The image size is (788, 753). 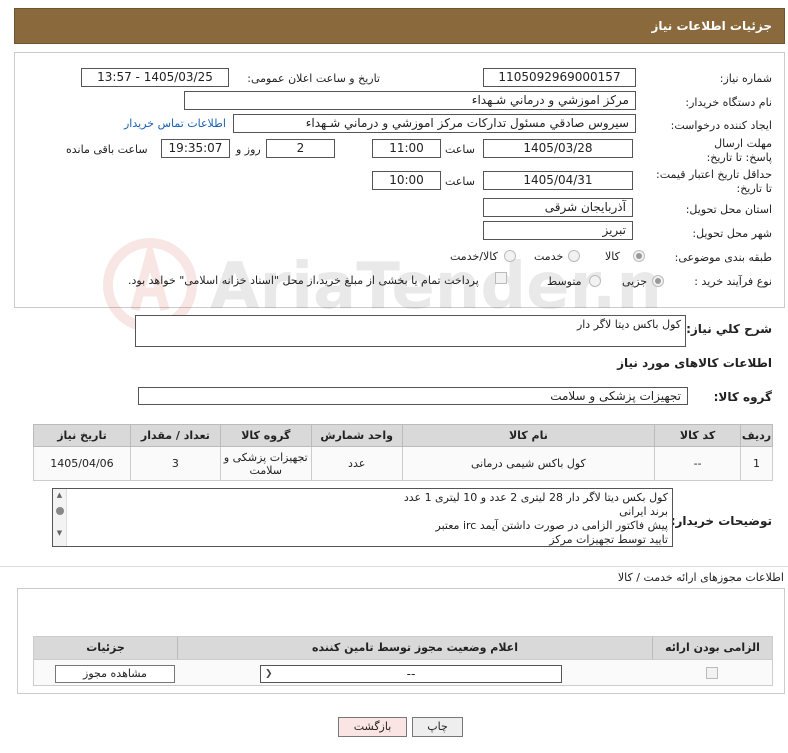 What do you see at coordinates (756, 435) in the screenshot?
I see `col-row: ردیف` at bounding box center [756, 435].